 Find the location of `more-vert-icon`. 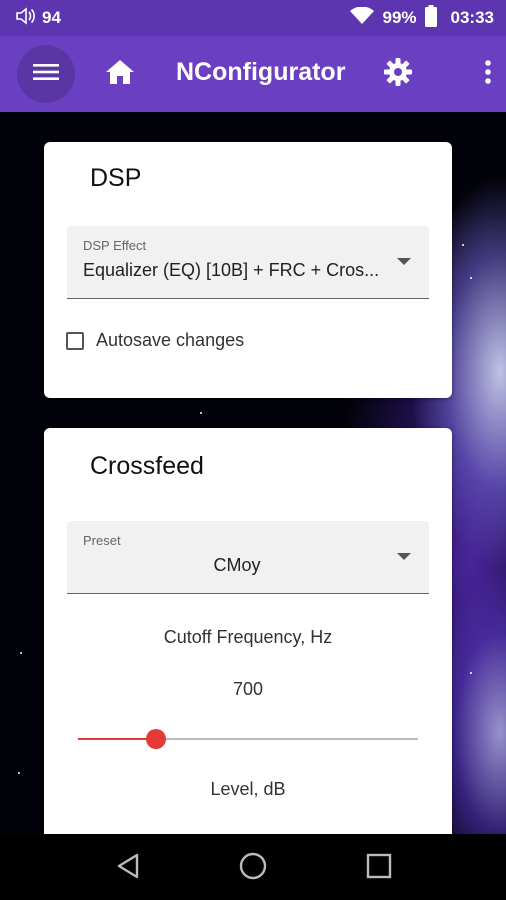

more-vert-icon is located at coordinates (488, 74).